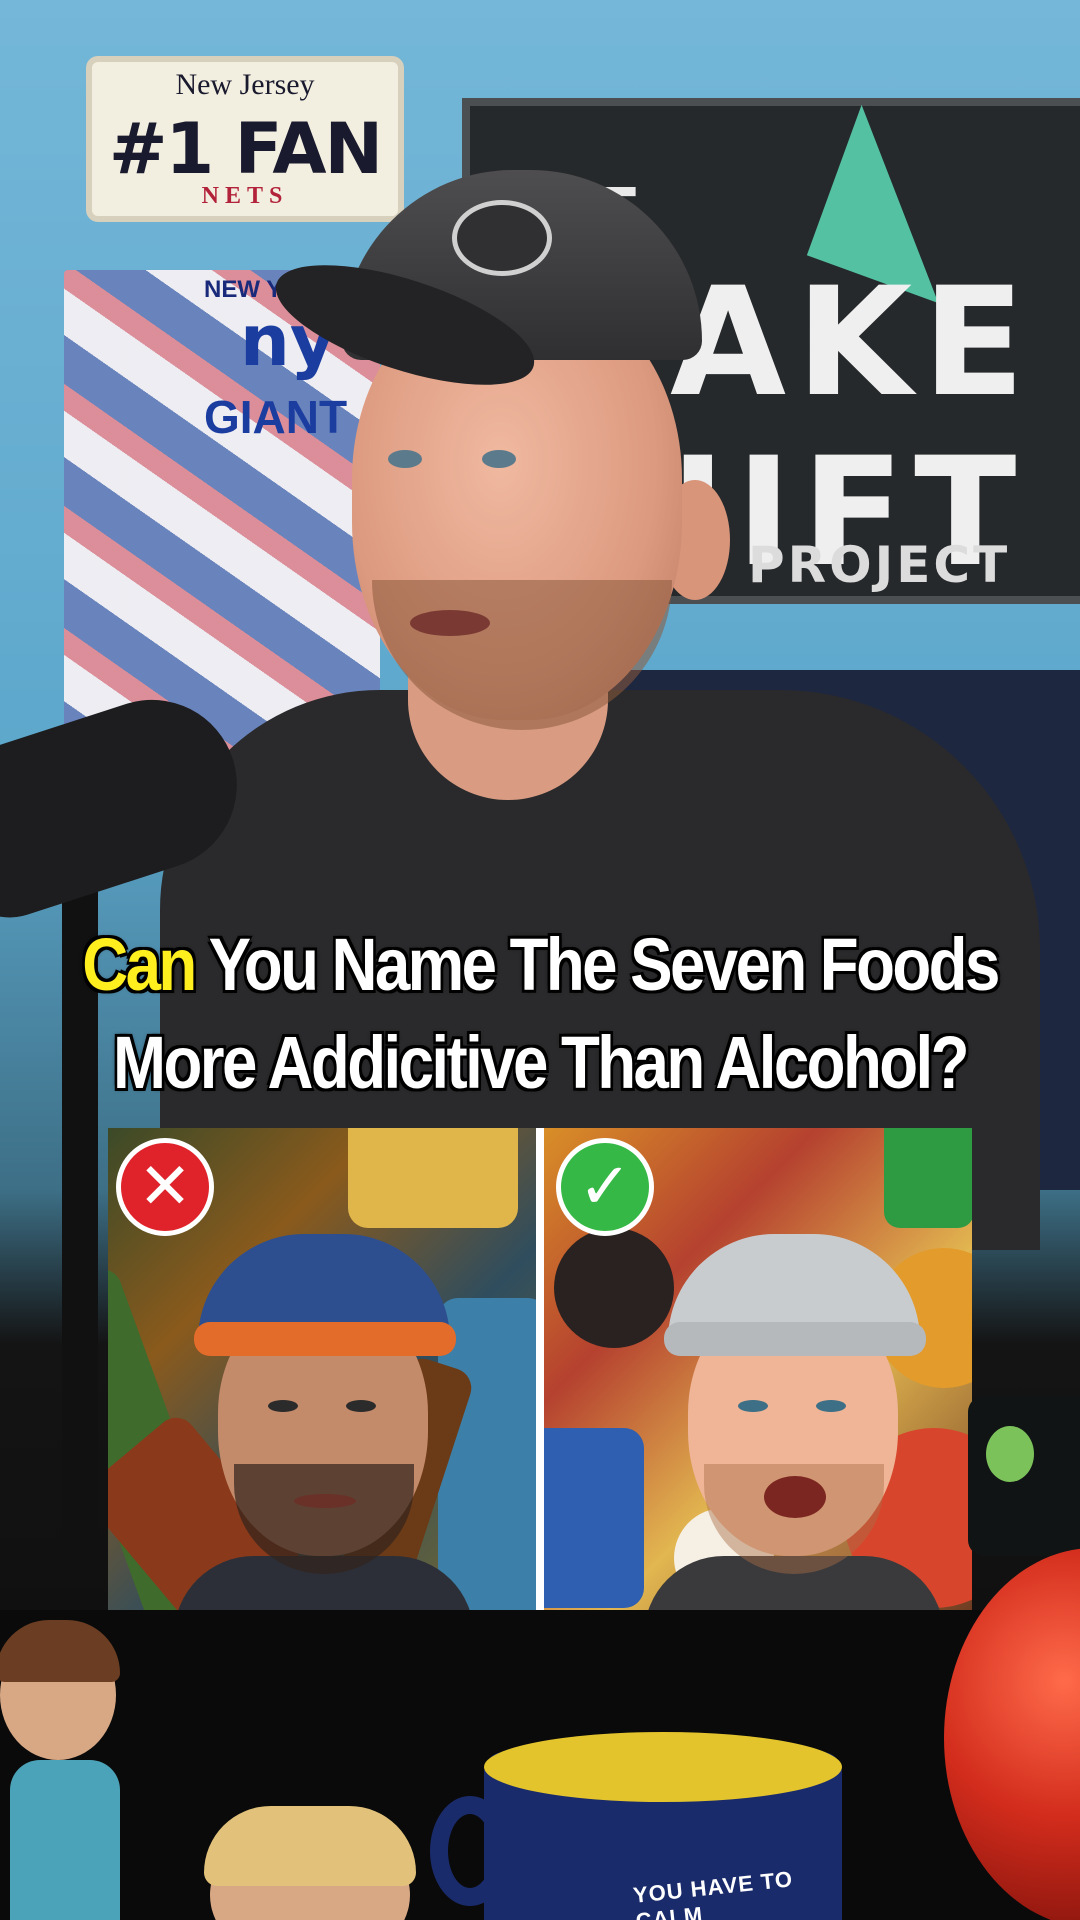 Image resolution: width=1080 pixels, height=1920 pixels. Describe the element at coordinates (245, 84) in the screenshot. I see `plate-state: New Jersey` at that location.